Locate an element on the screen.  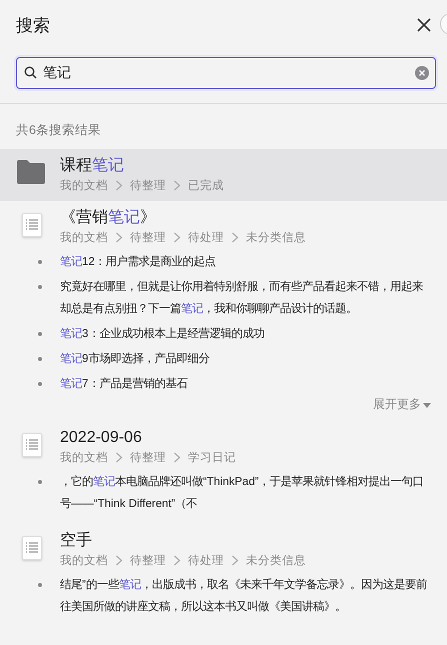
search-icon is located at coordinates (30, 72).